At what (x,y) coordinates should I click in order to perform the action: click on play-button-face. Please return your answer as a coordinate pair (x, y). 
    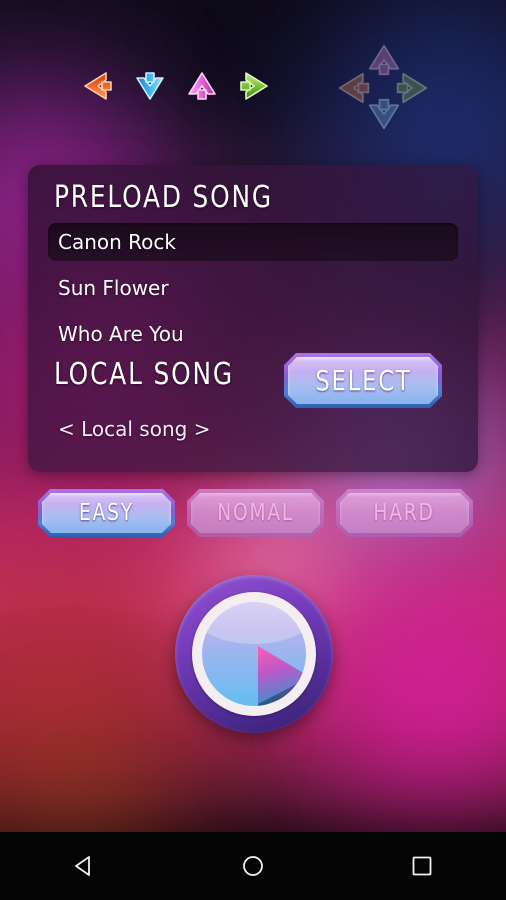
    Looking at the image, I should click on (254, 654).